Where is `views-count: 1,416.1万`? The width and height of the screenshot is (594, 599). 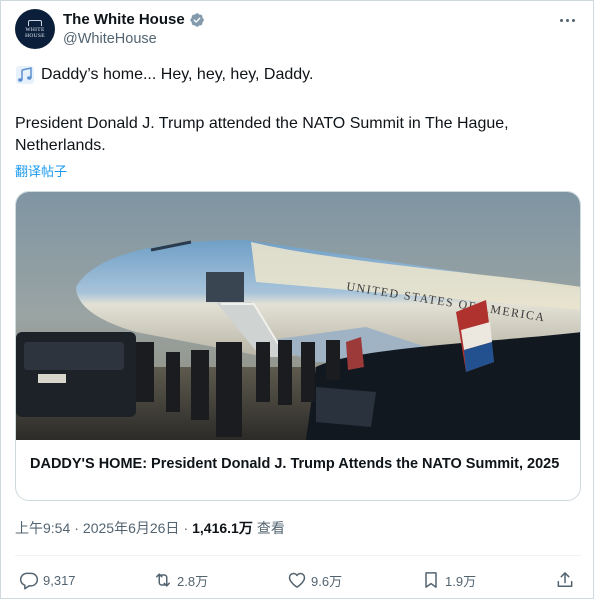
views-count: 1,416.1万 is located at coordinates (222, 528).